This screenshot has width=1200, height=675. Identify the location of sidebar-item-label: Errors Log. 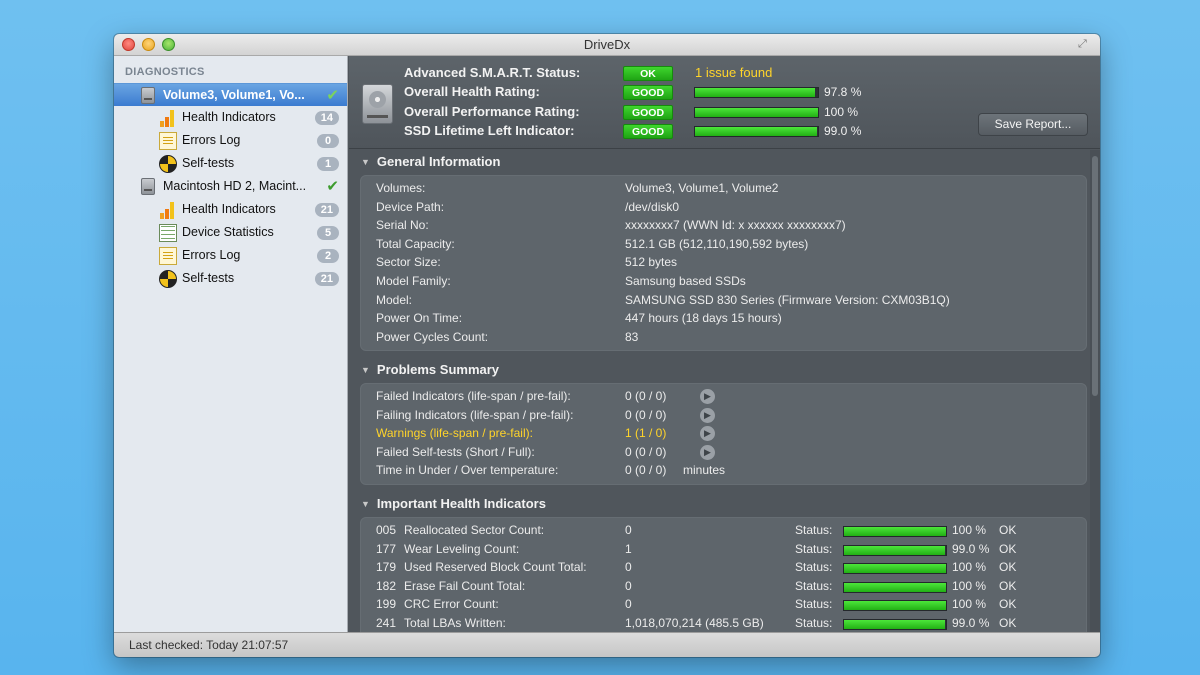
(211, 140).